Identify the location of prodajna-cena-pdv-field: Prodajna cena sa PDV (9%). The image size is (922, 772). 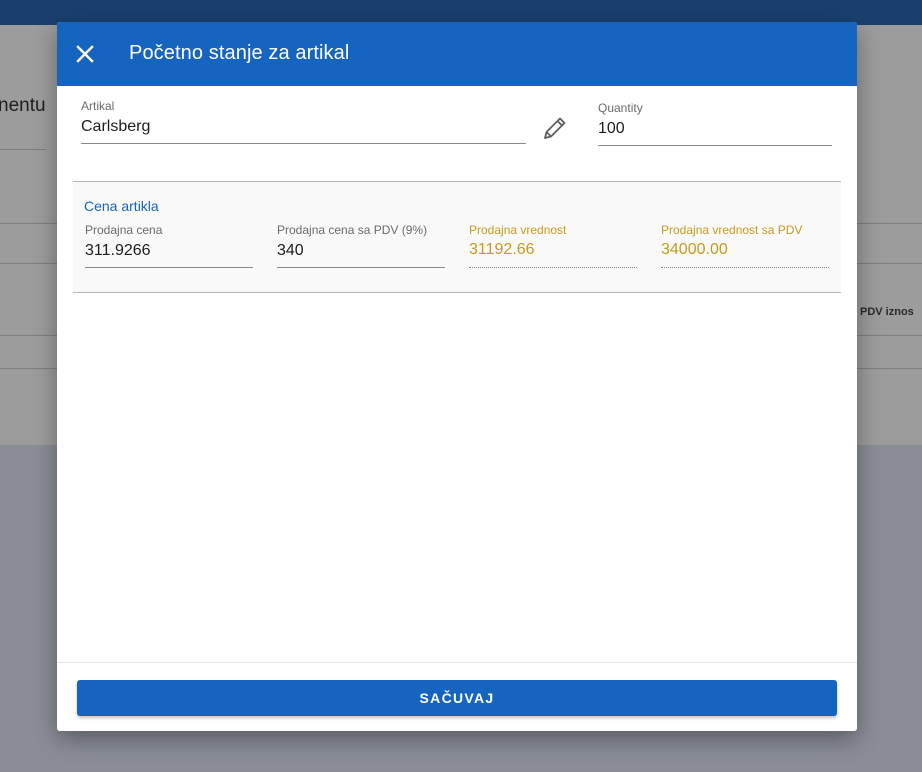
(361, 245).